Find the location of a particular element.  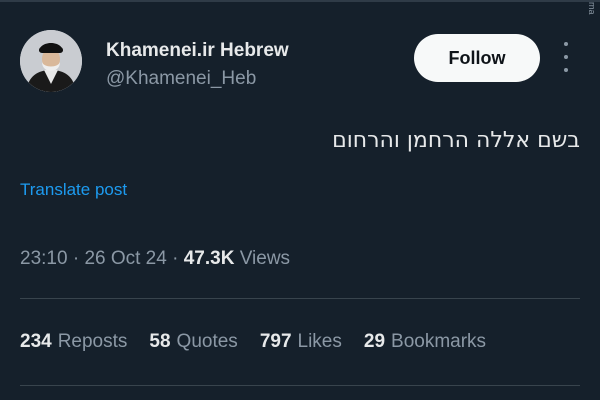

post-meta: 23:10 · 26 Oct 24 · 47.3K Views is located at coordinates (155, 259).